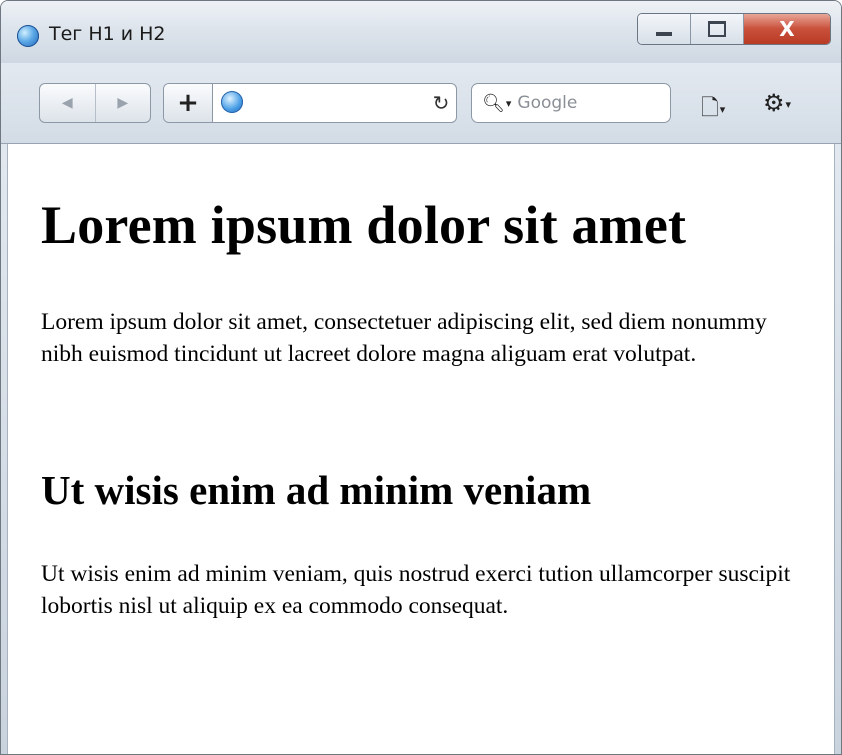 This screenshot has width=842, height=755. What do you see at coordinates (496, 103) in the screenshot?
I see `search-icon: 🔍︎▾` at bounding box center [496, 103].